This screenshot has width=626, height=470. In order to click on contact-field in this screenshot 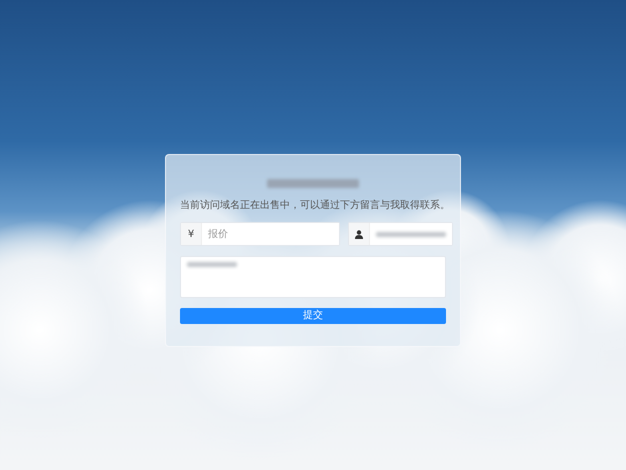, I will do `click(400, 234)`.